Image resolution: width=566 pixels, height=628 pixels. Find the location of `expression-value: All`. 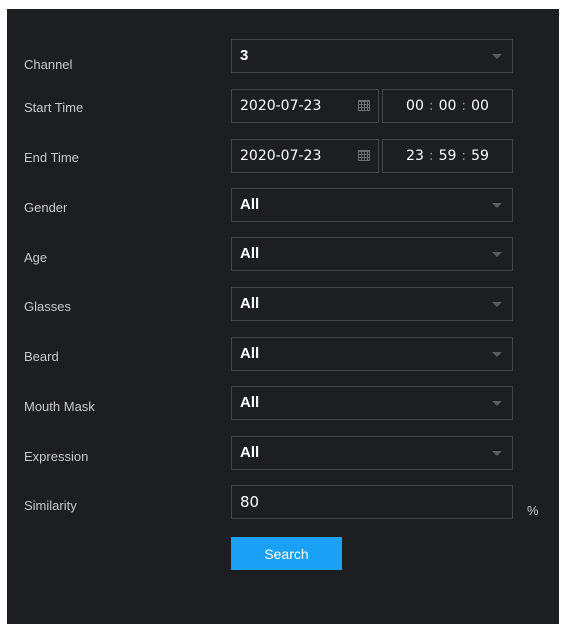

expression-value: All is located at coordinates (250, 452).